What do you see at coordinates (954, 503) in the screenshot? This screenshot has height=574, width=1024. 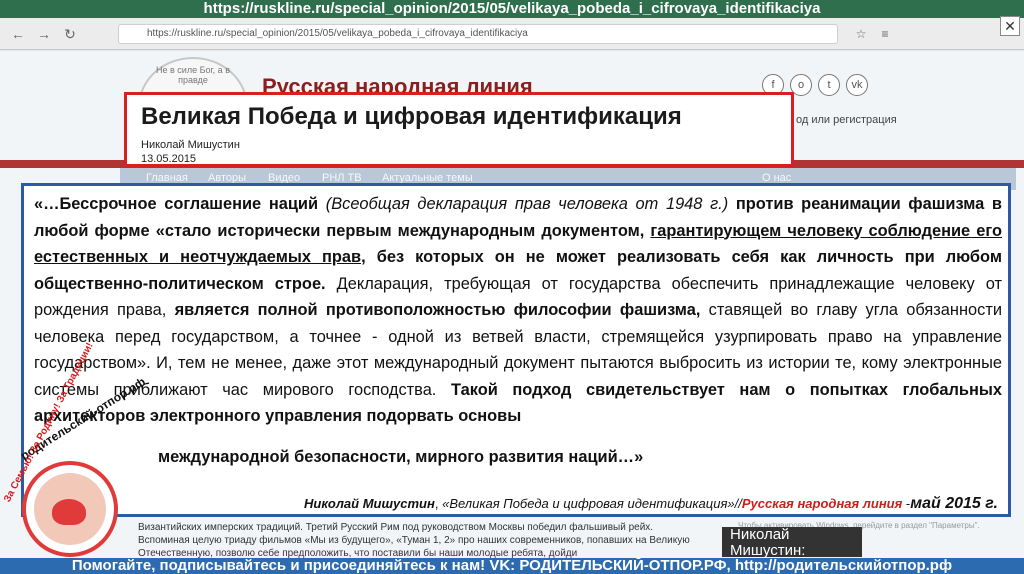 I see `attribution-date: май 2015 г.` at bounding box center [954, 503].